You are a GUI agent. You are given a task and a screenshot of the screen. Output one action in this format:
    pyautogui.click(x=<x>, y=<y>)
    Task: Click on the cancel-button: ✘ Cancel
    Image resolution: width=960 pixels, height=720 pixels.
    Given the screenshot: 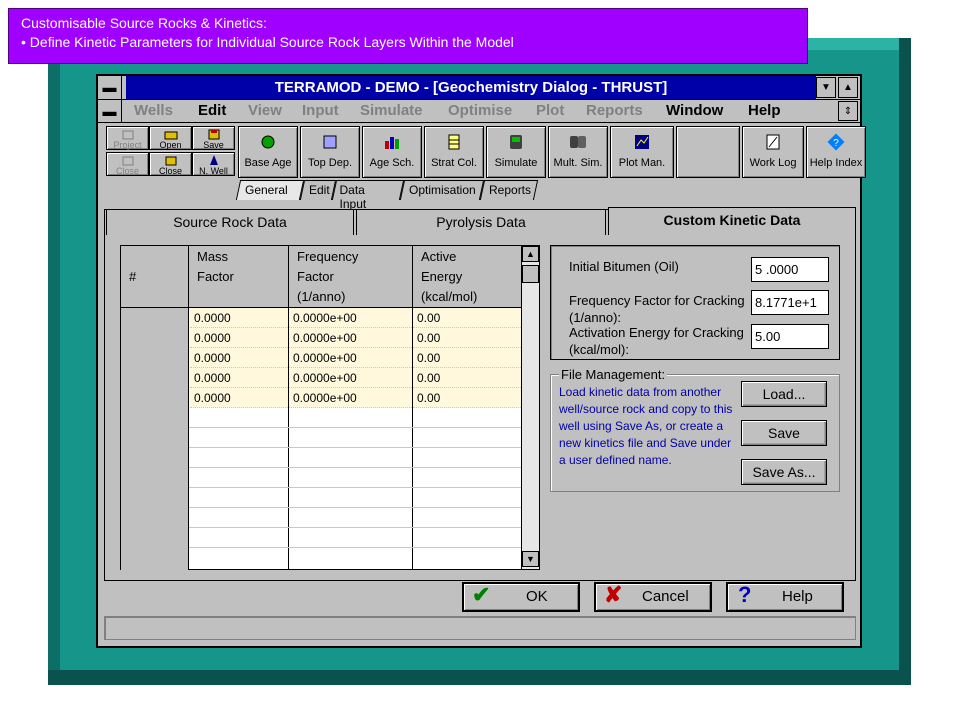 What is the action you would take?
    pyautogui.click(x=653, y=597)
    